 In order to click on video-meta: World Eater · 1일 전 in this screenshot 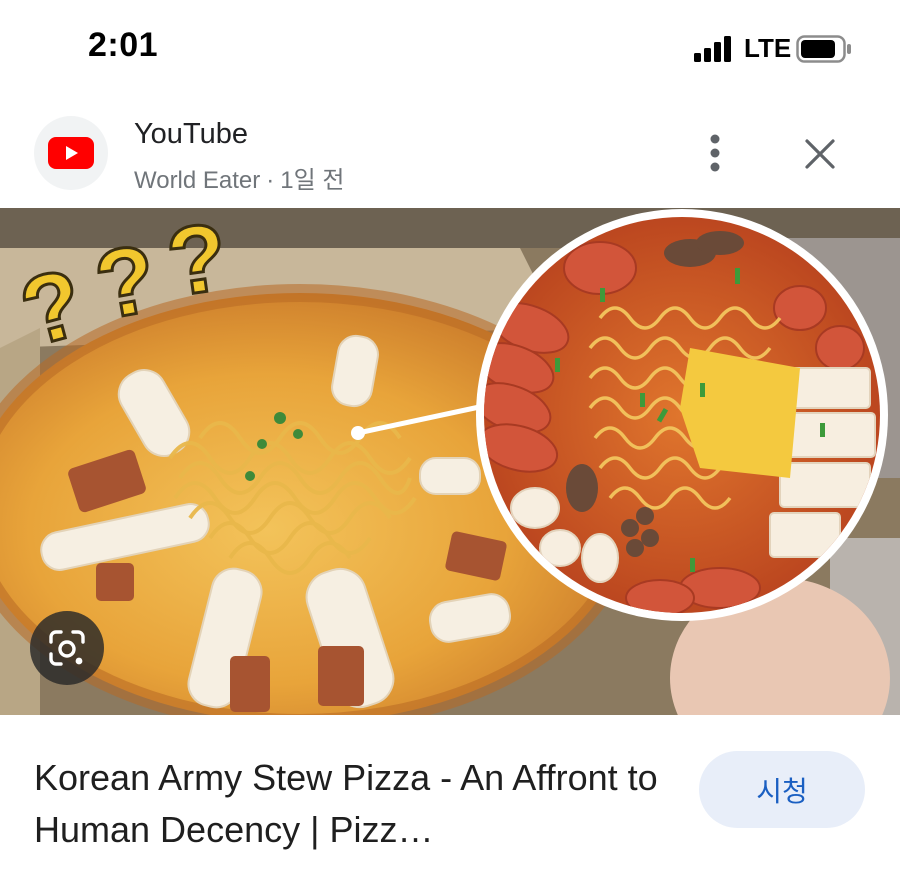, I will do `click(239, 177)`.